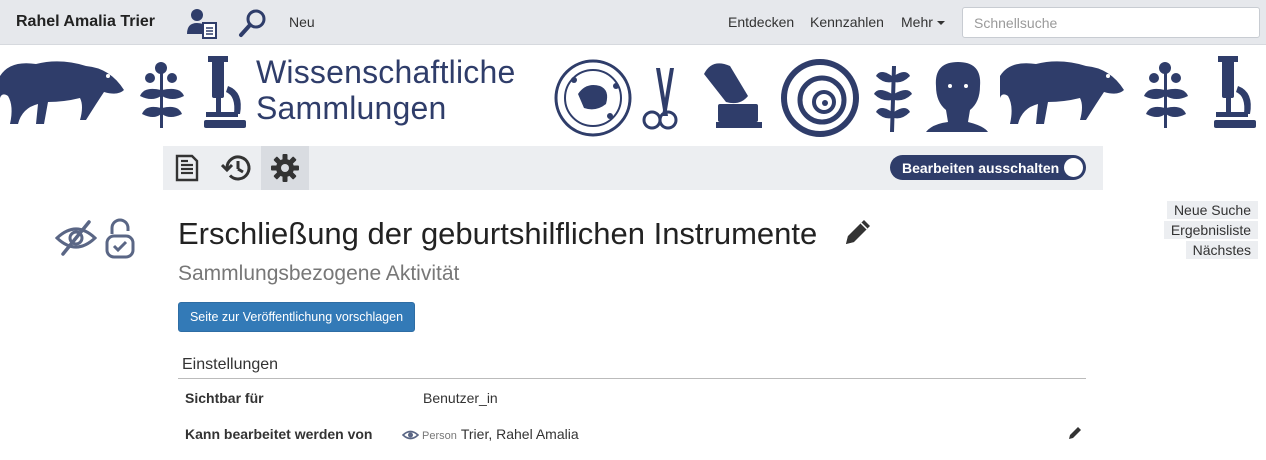  What do you see at coordinates (460, 398) in the screenshot?
I see `visible-for-value: Benutzer_in` at bounding box center [460, 398].